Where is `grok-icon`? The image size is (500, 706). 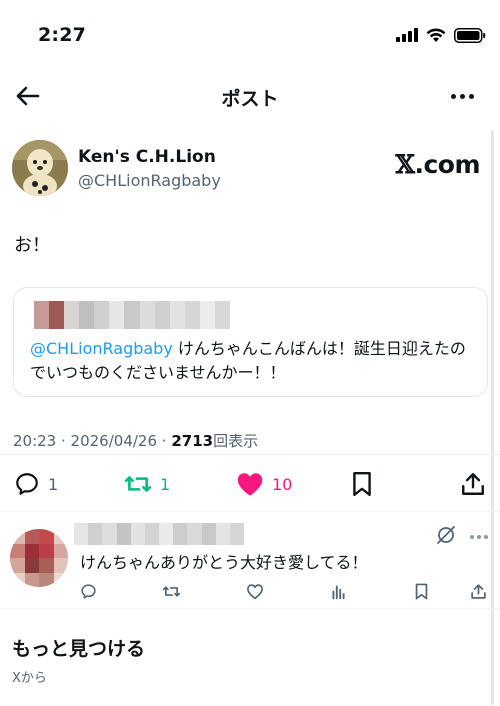 grok-icon is located at coordinates (446, 535).